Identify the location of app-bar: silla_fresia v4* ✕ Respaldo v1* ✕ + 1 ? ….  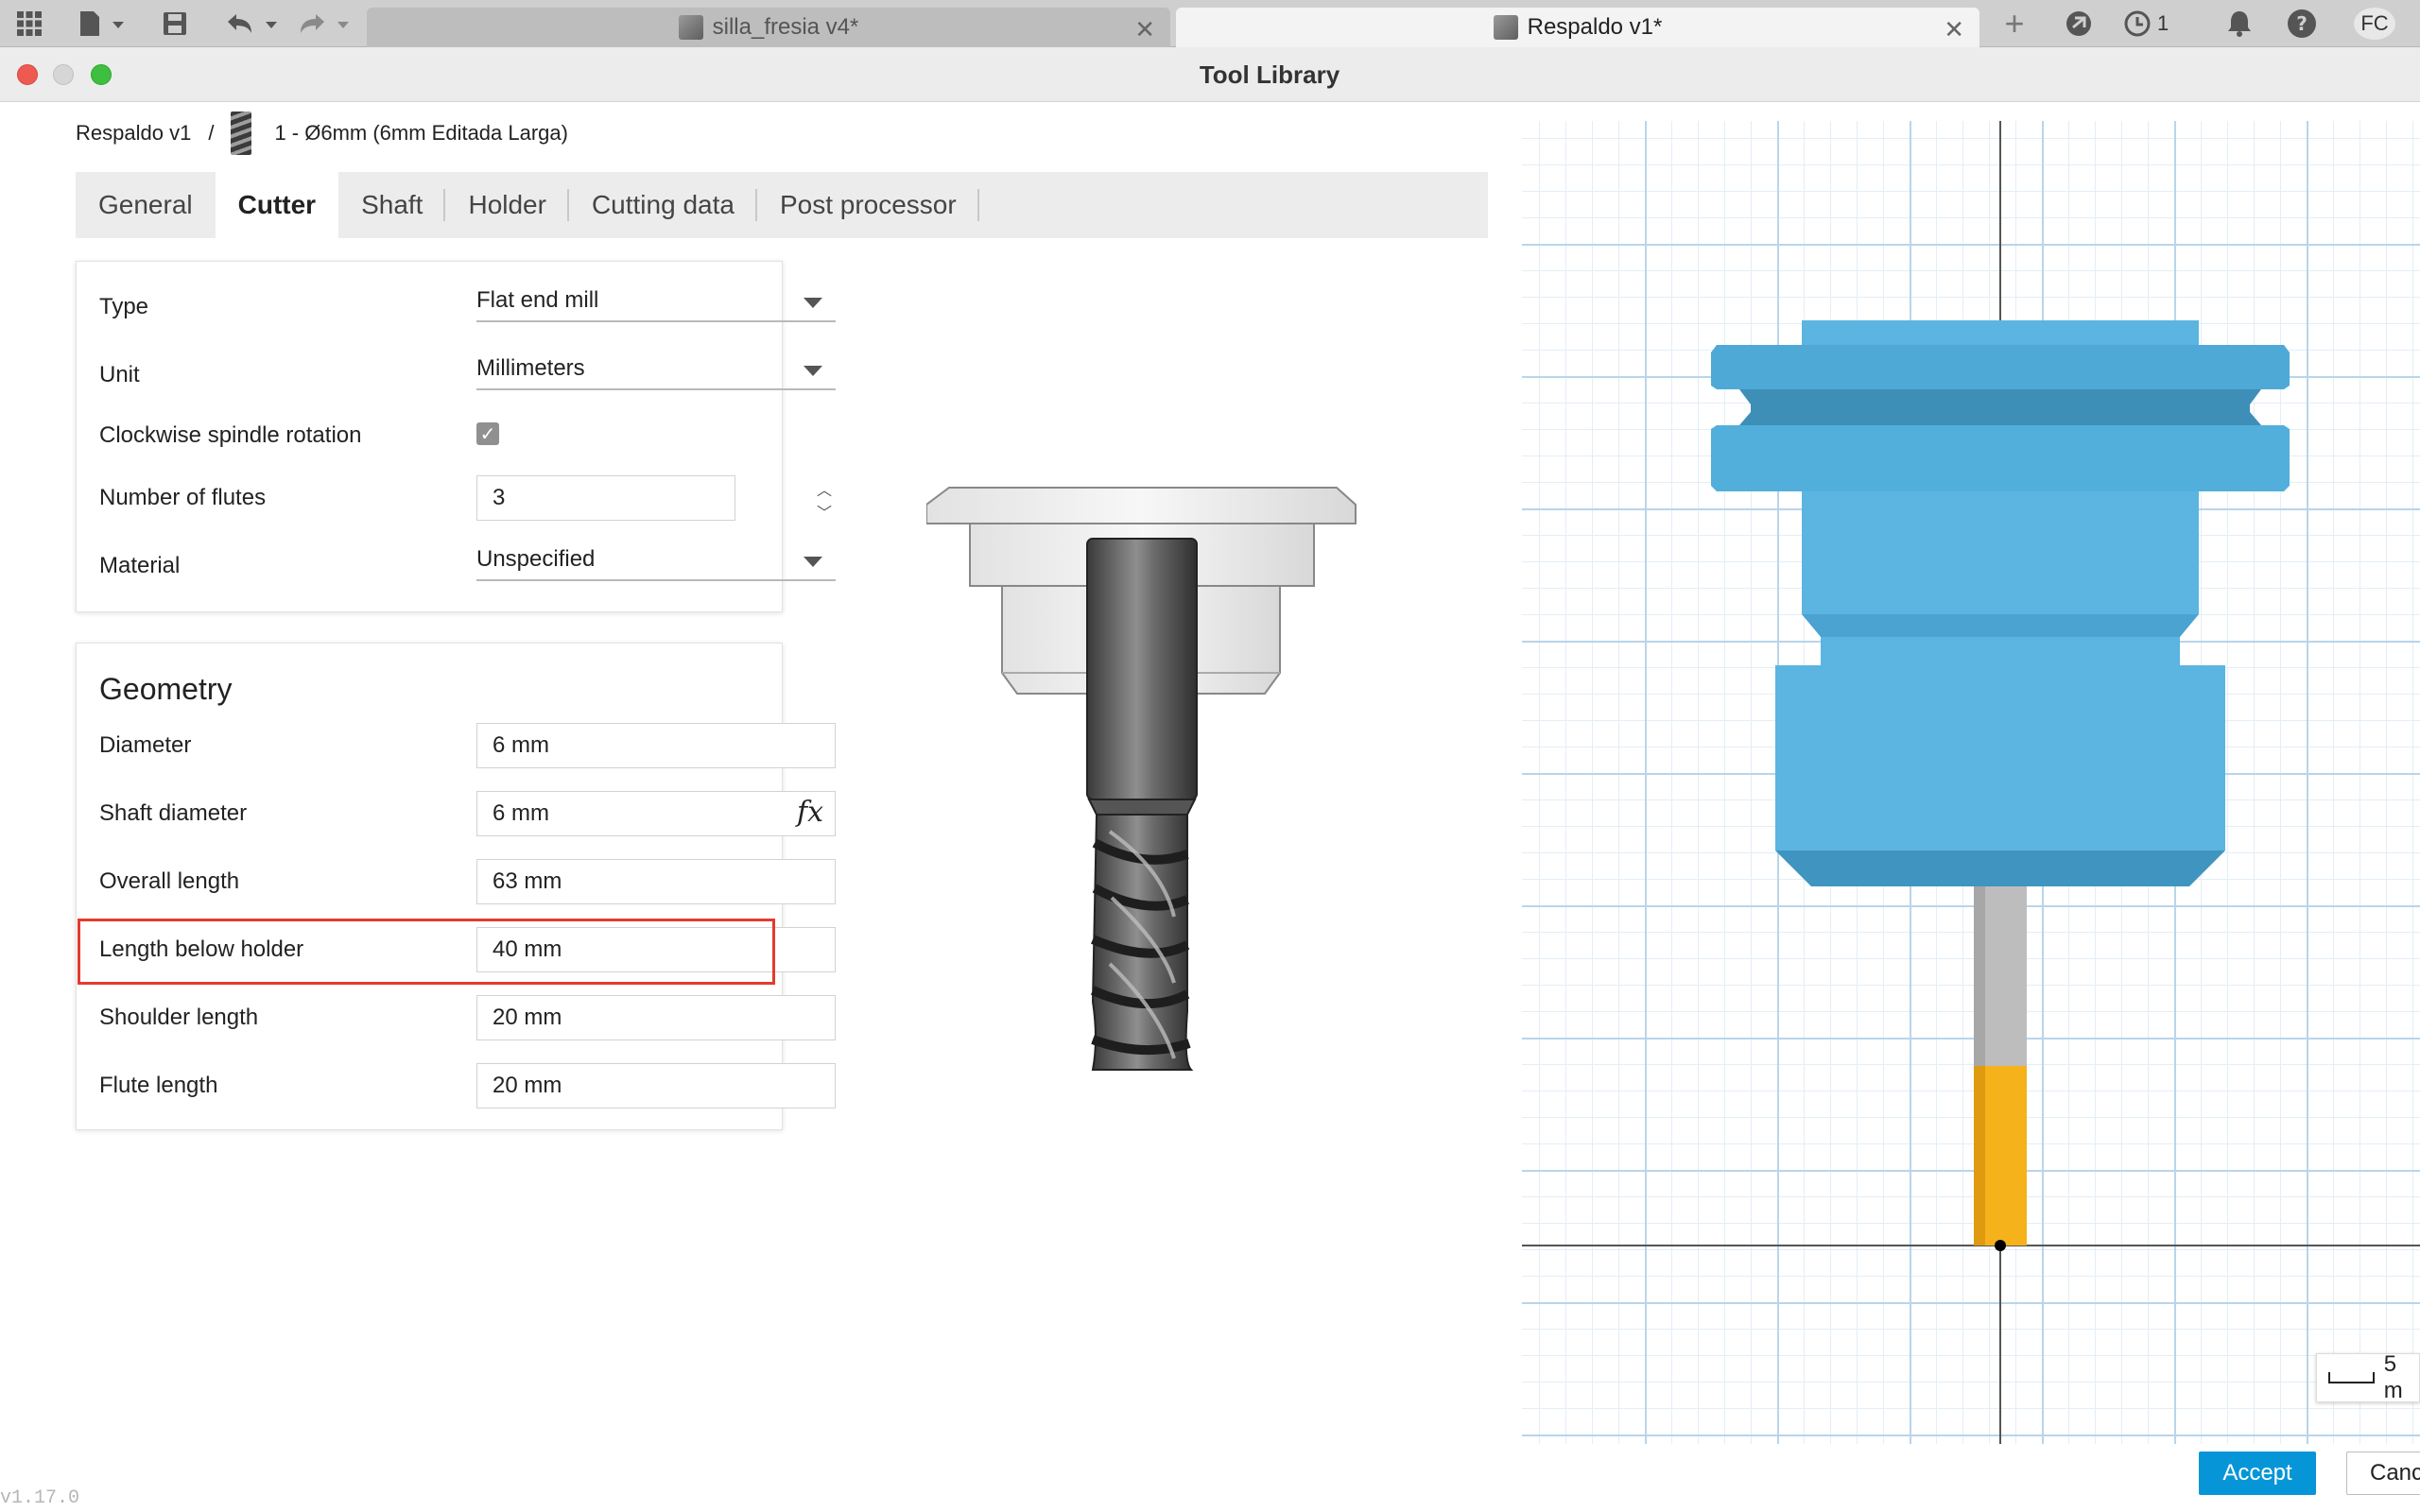
(1210, 23).